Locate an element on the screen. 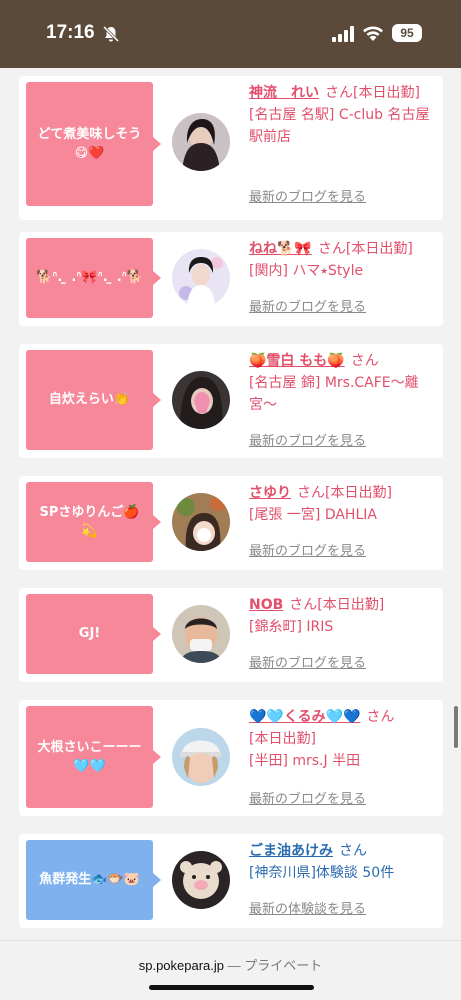  shop-area: [半田] mrs.J 半田 is located at coordinates (305, 761).